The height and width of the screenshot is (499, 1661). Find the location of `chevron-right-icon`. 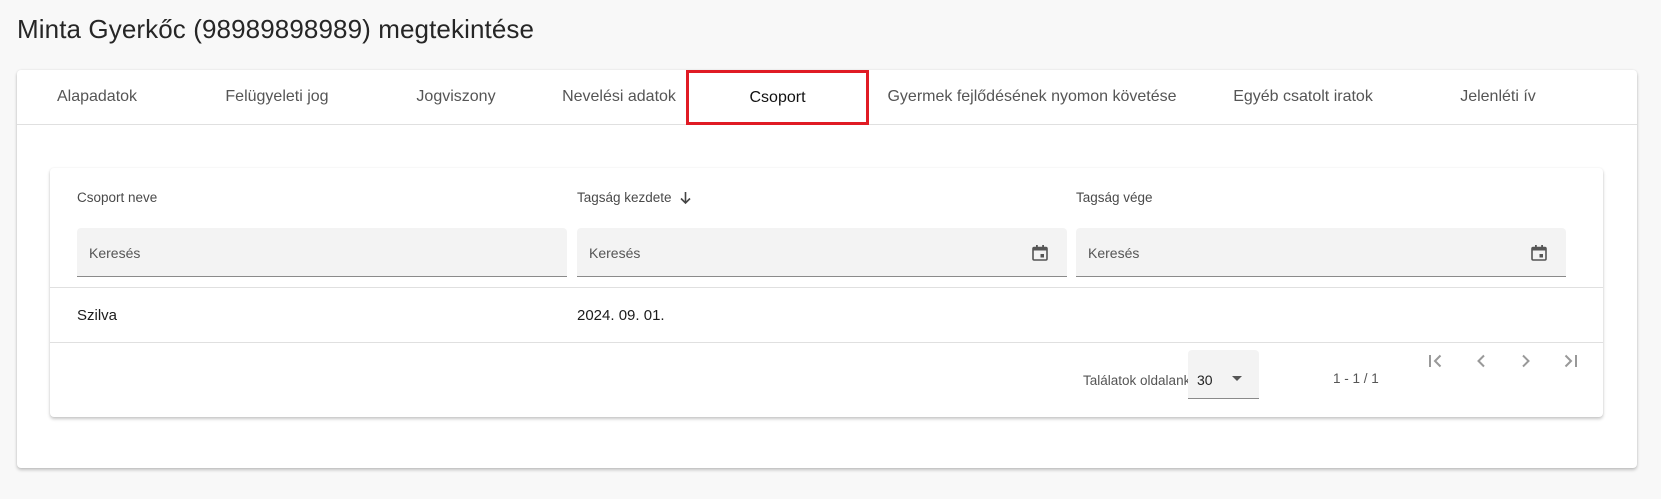

chevron-right-icon is located at coordinates (1526, 361).